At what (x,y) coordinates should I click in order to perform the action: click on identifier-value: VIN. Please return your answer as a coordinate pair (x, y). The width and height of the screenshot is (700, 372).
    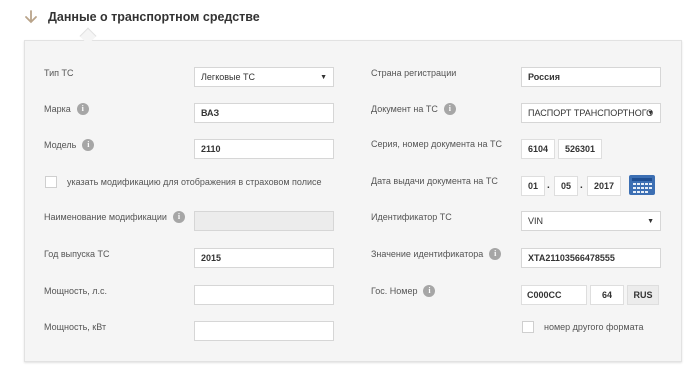
    Looking at the image, I should click on (536, 221).